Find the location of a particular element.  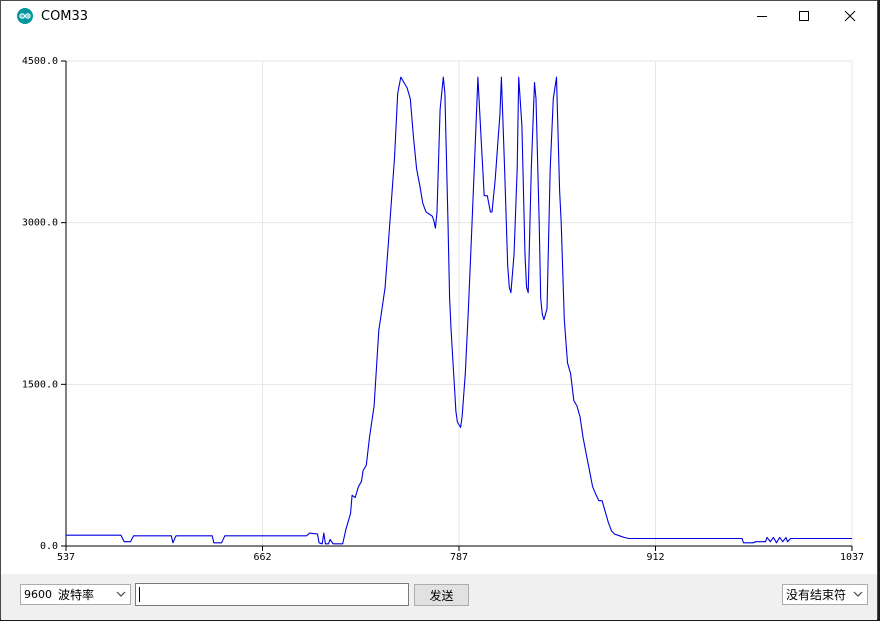

baud-rate-select: 9600 波特率 is located at coordinates (75, 594).